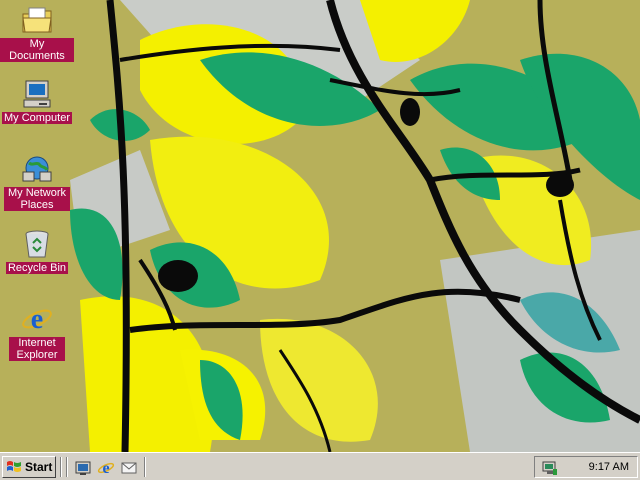 The width and height of the screenshot is (640, 480). I want to click on desktop-icon-my-computer: My Computer, so click(37, 101).